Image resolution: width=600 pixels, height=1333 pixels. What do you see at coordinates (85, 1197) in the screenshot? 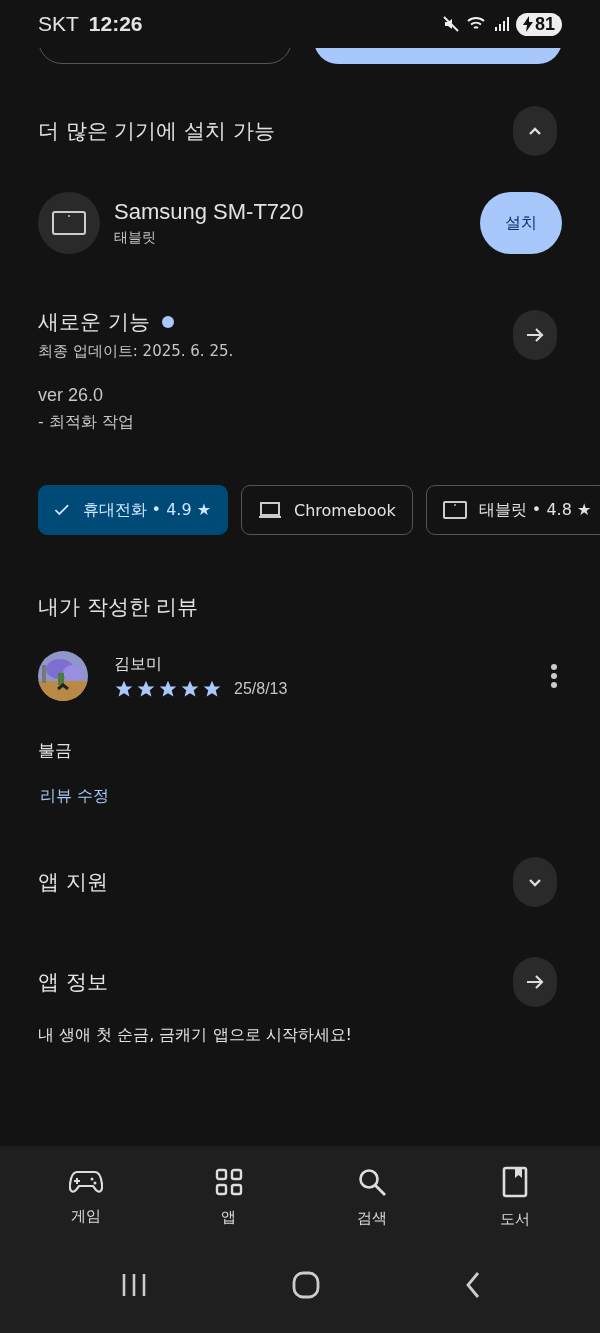
I see `nav-tab: 게임` at bounding box center [85, 1197].